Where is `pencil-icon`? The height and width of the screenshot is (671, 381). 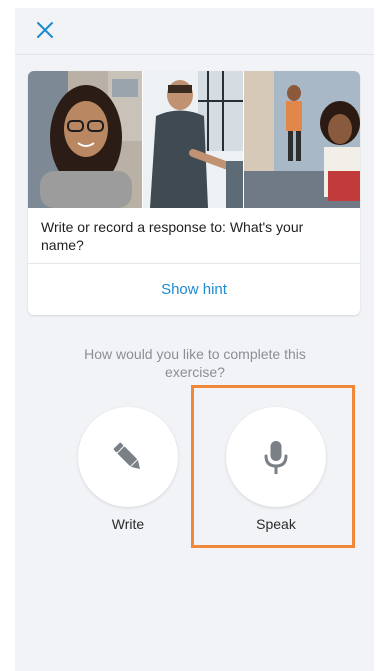
pencil-icon is located at coordinates (127, 456).